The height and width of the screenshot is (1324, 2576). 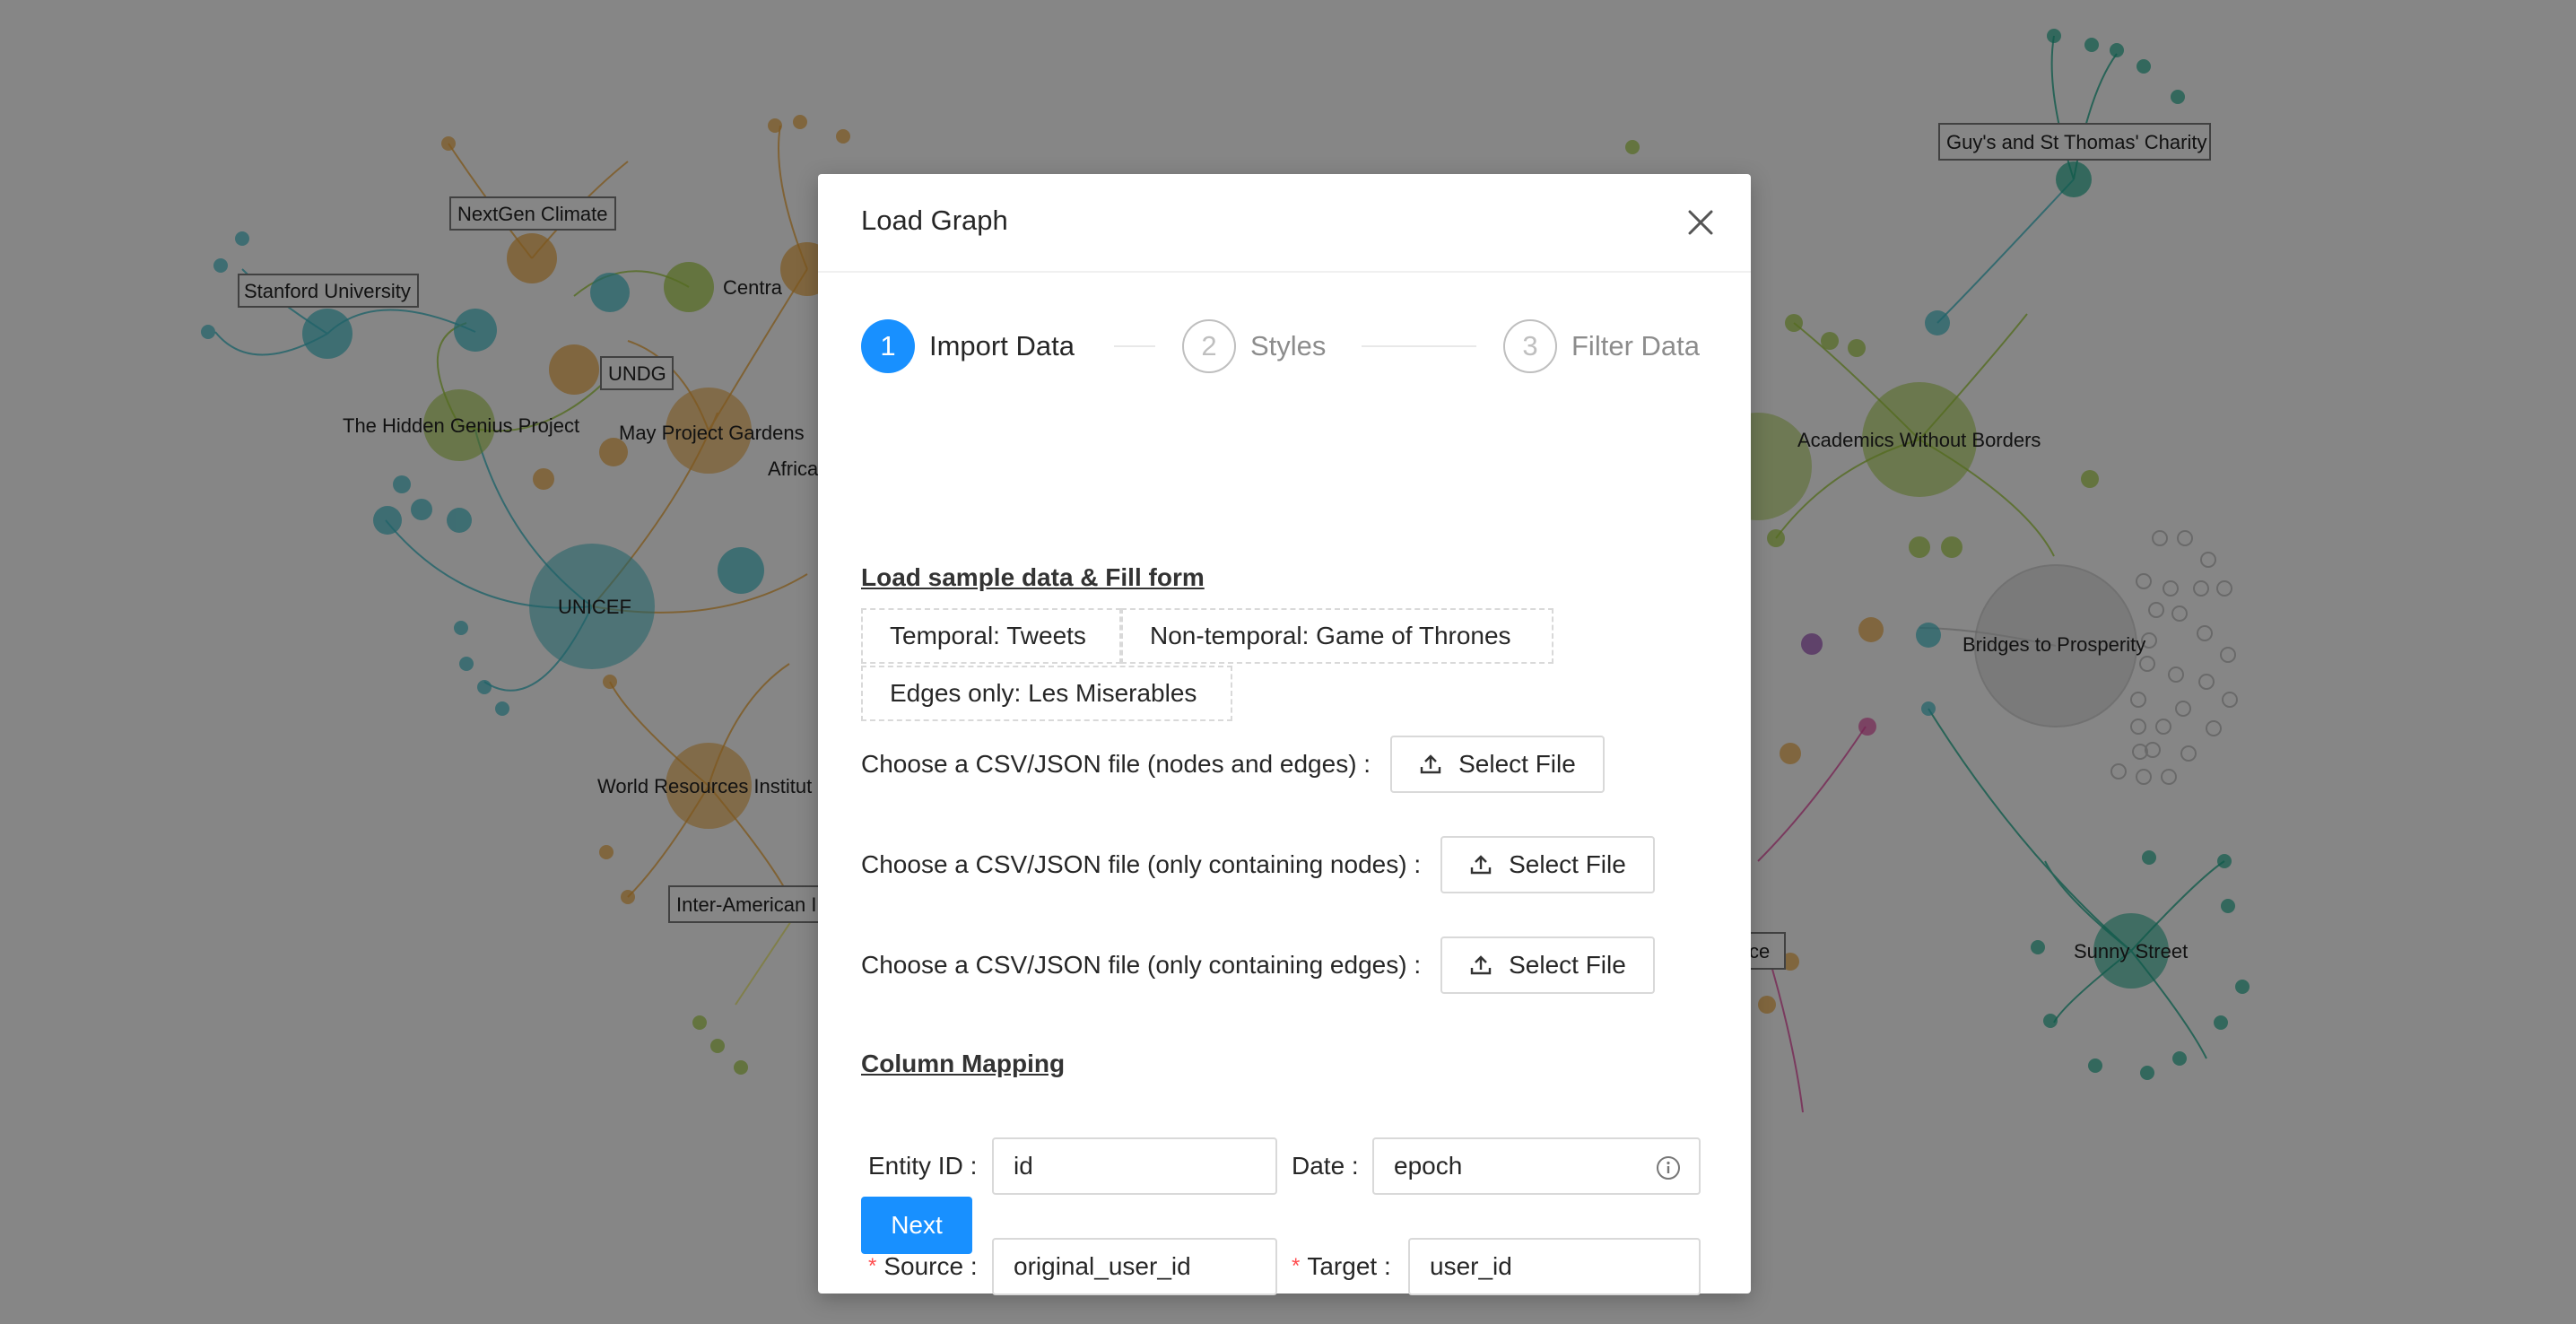 What do you see at coordinates (1701, 222) in the screenshot?
I see `close-icon` at bounding box center [1701, 222].